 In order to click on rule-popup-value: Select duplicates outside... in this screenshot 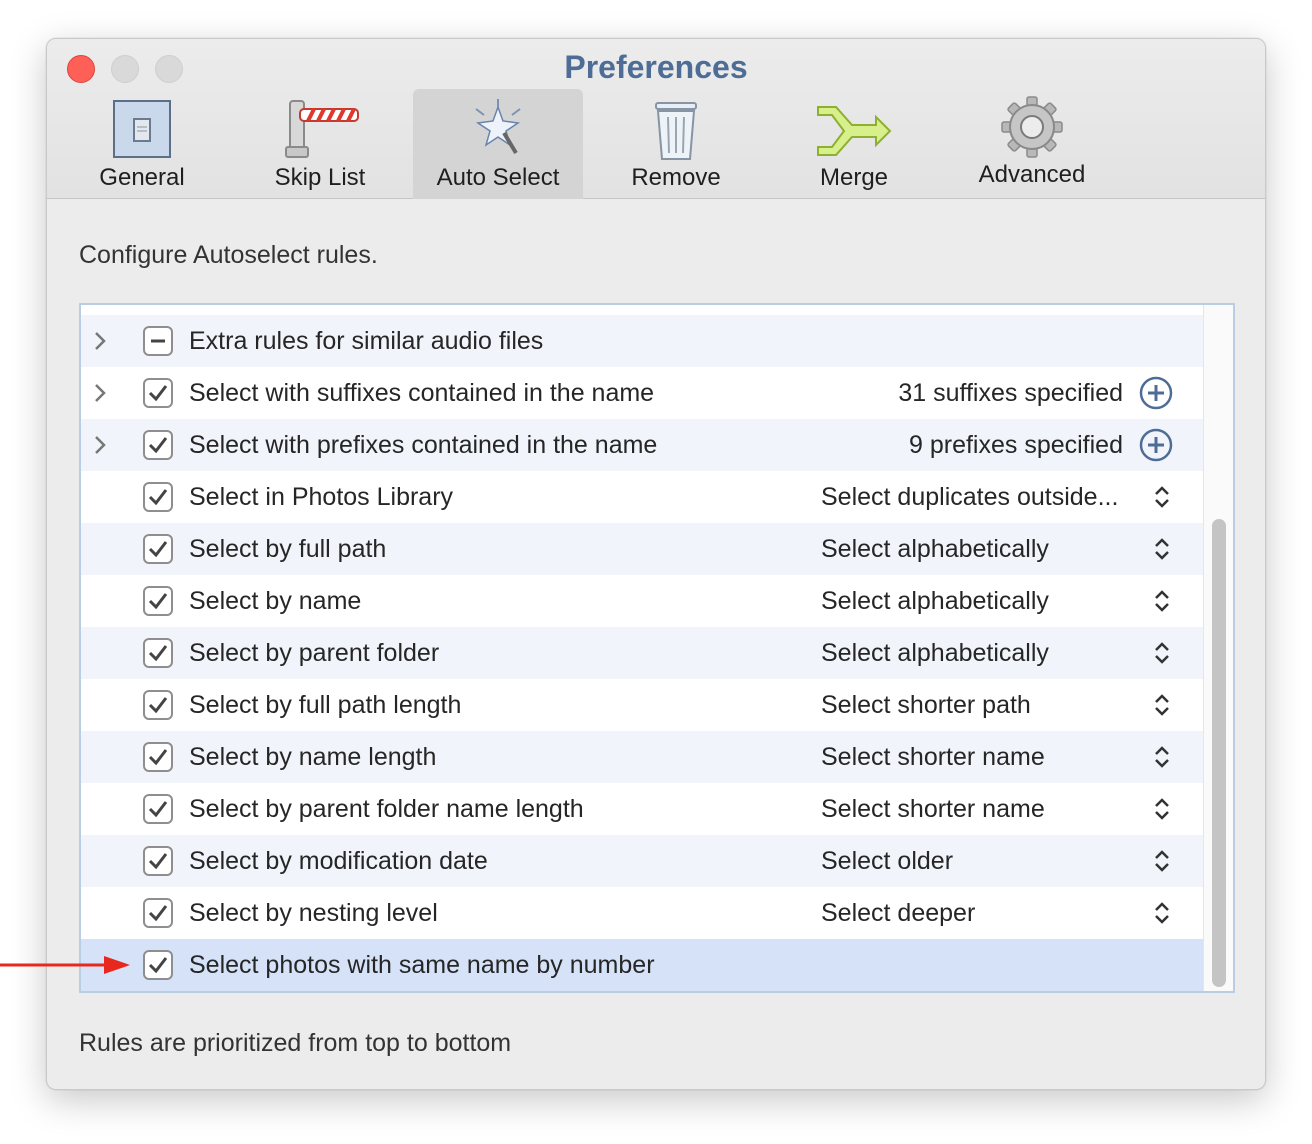, I will do `click(969, 497)`.